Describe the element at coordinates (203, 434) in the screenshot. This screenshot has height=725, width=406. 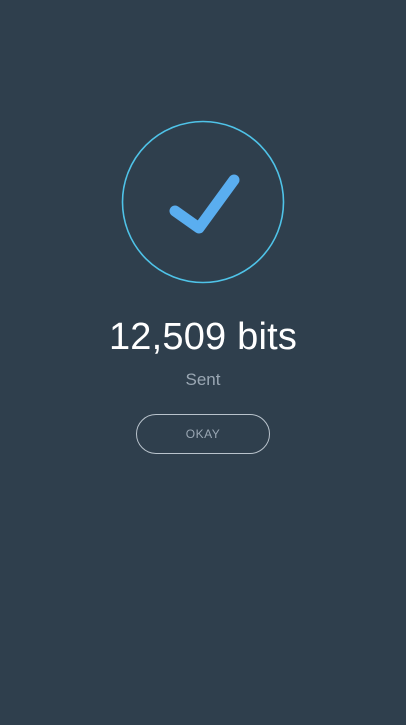
I see `okay-button: OKAY` at that location.